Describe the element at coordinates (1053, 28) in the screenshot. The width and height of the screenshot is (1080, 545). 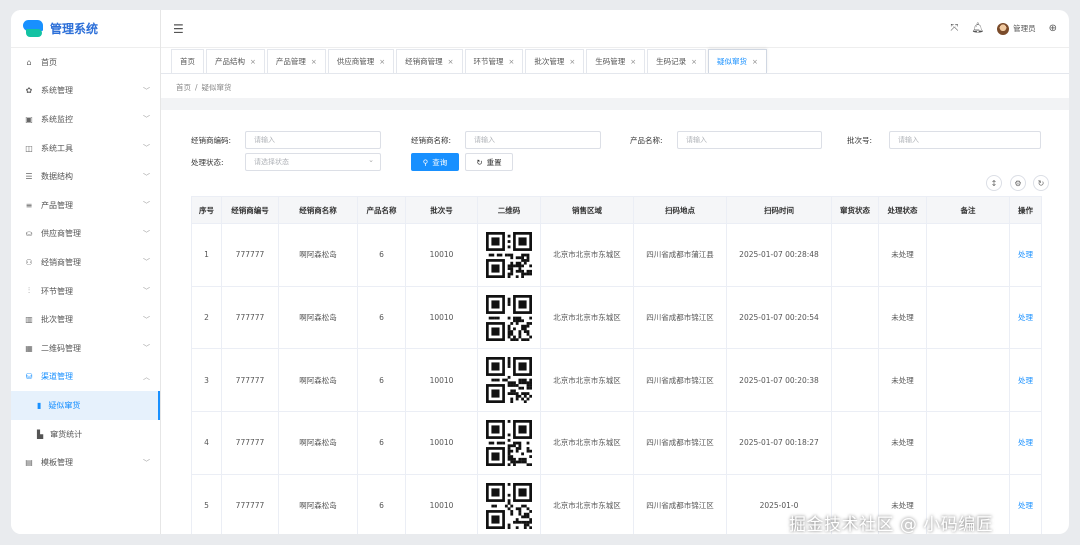
I see `language-icon: ⊕` at that location.